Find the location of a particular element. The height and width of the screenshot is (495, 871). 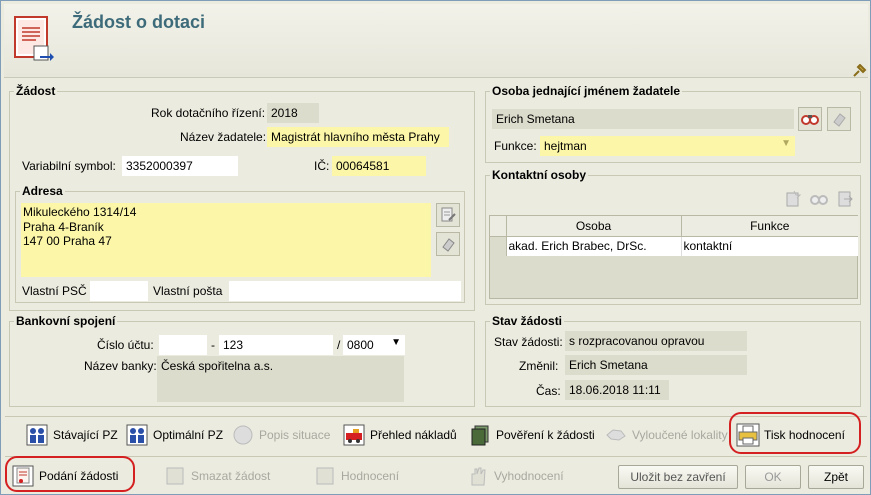

vyloucene-lokality-label: Vyloučené lokality is located at coordinates (680, 435).